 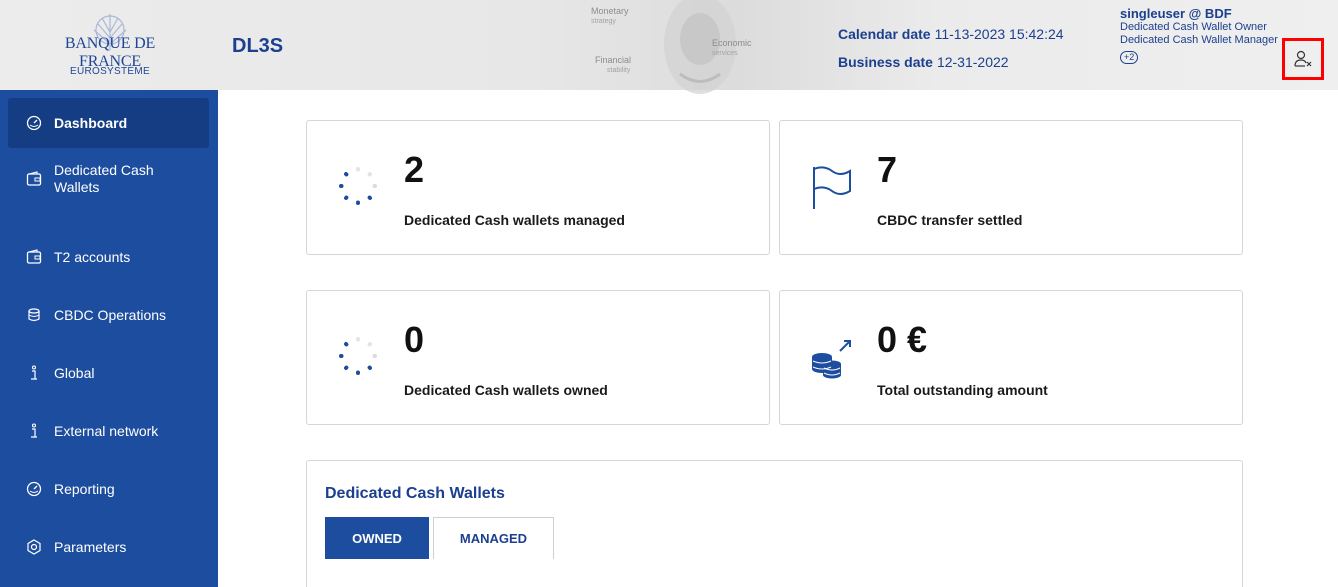 I want to click on sidebar-item-label: Global, so click(x=74, y=372).